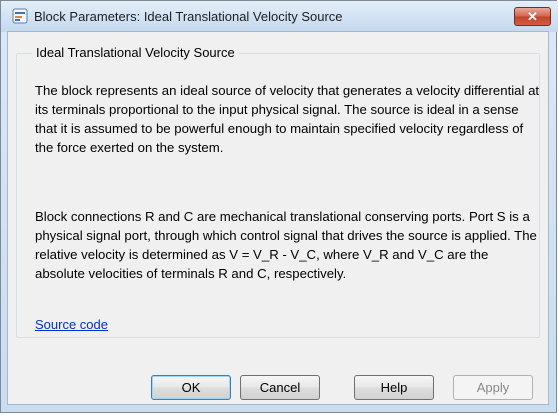 This screenshot has height=415, width=559. I want to click on source-code-link: Source code, so click(71, 324).